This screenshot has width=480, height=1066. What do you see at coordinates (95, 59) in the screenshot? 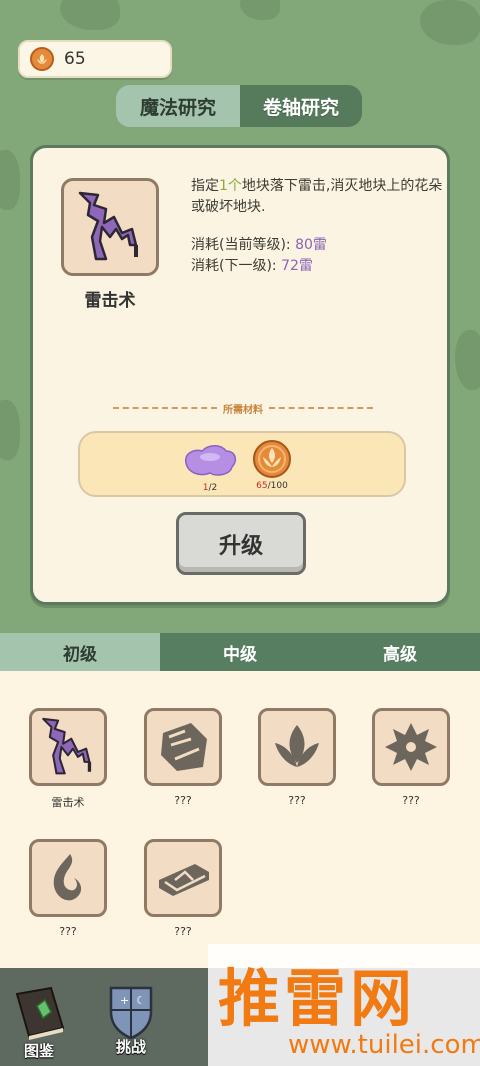
I see `currency-display: 65` at bounding box center [95, 59].